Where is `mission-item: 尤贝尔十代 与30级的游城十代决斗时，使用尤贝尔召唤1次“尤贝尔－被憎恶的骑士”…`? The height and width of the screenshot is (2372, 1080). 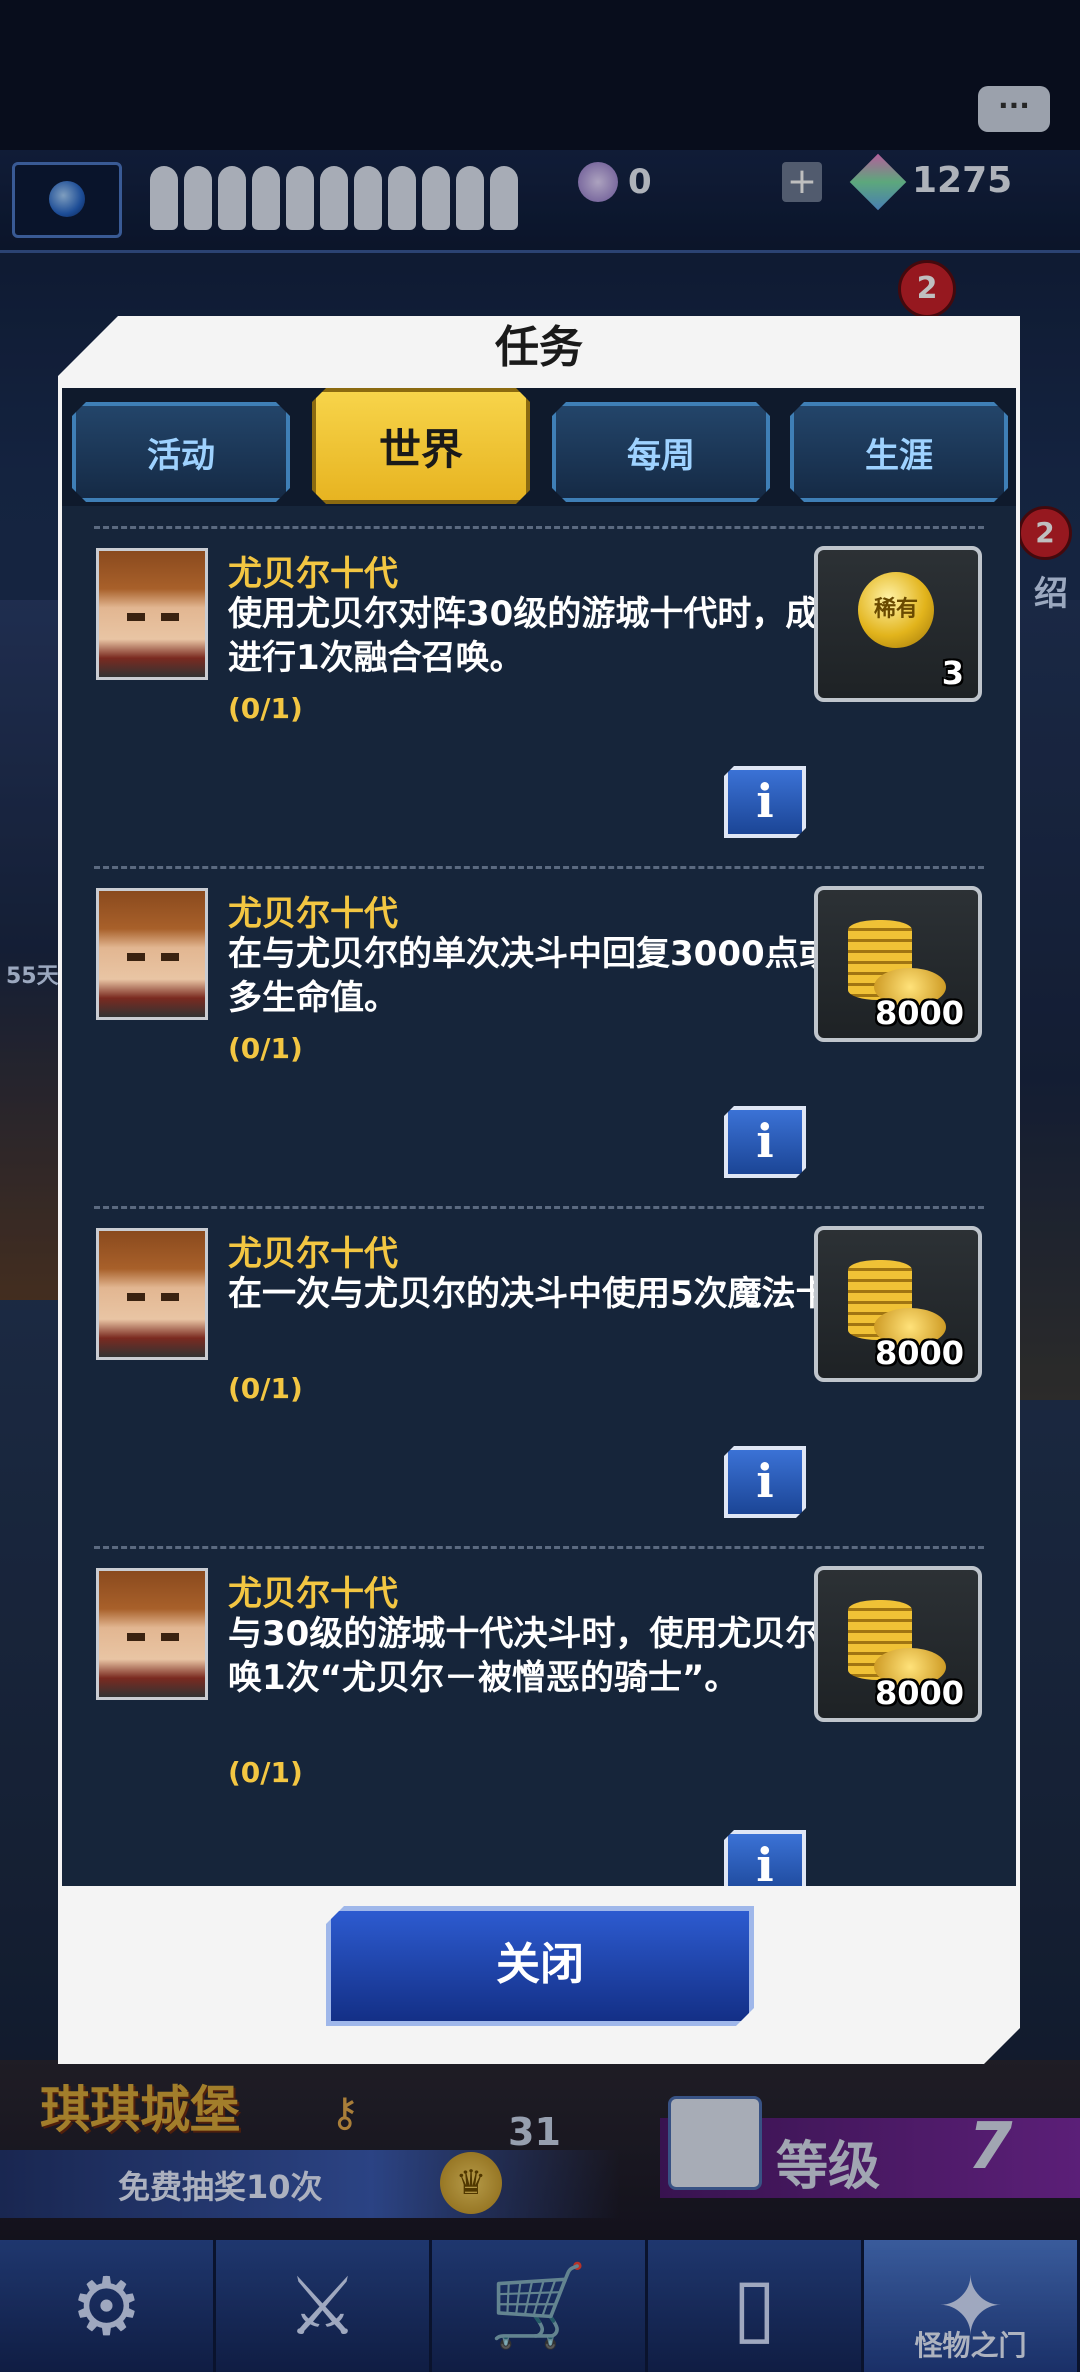 mission-item: 尤贝尔十代 与30级的游城十代决斗时，使用尤贝尔召唤1次“尤贝尔－被憎恶的骑士”… is located at coordinates (539, 1716).